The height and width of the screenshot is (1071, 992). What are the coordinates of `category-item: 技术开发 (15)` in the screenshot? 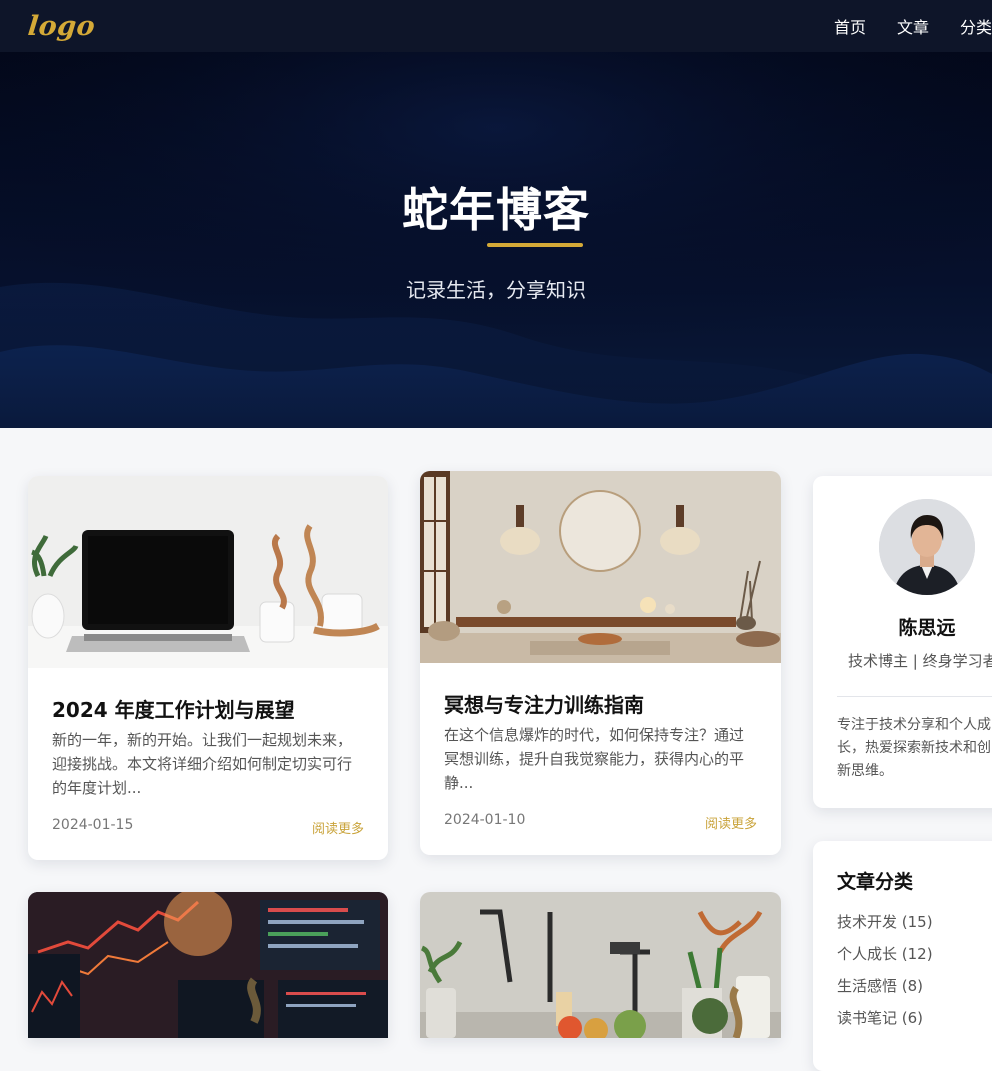 It's located at (885, 921).